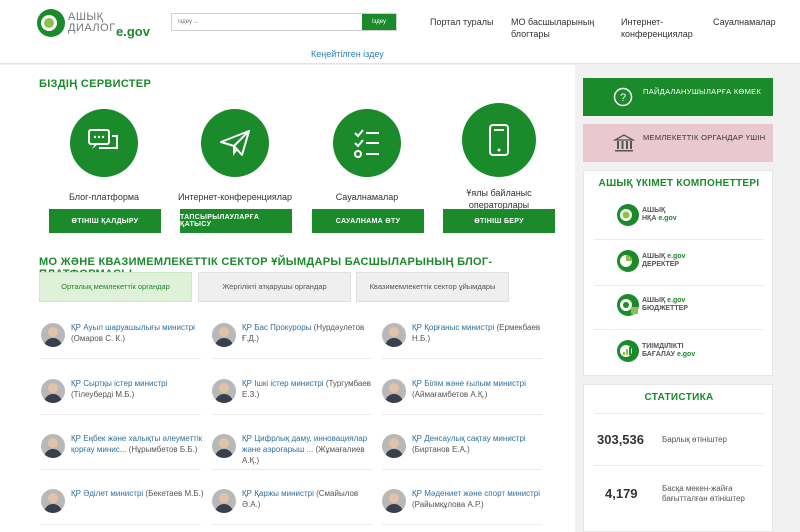 The height and width of the screenshot is (532, 800). Describe the element at coordinates (133, 327) in the screenshot. I see `blog-title: ҚР Ауыл шаруашылығы министрі` at that location.